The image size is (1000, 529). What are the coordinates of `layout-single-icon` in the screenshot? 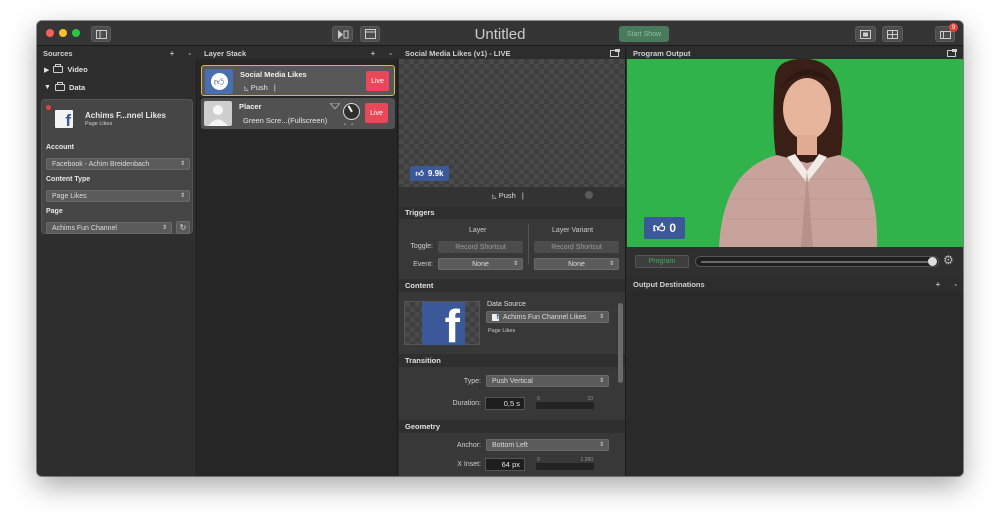 It's located at (865, 34).